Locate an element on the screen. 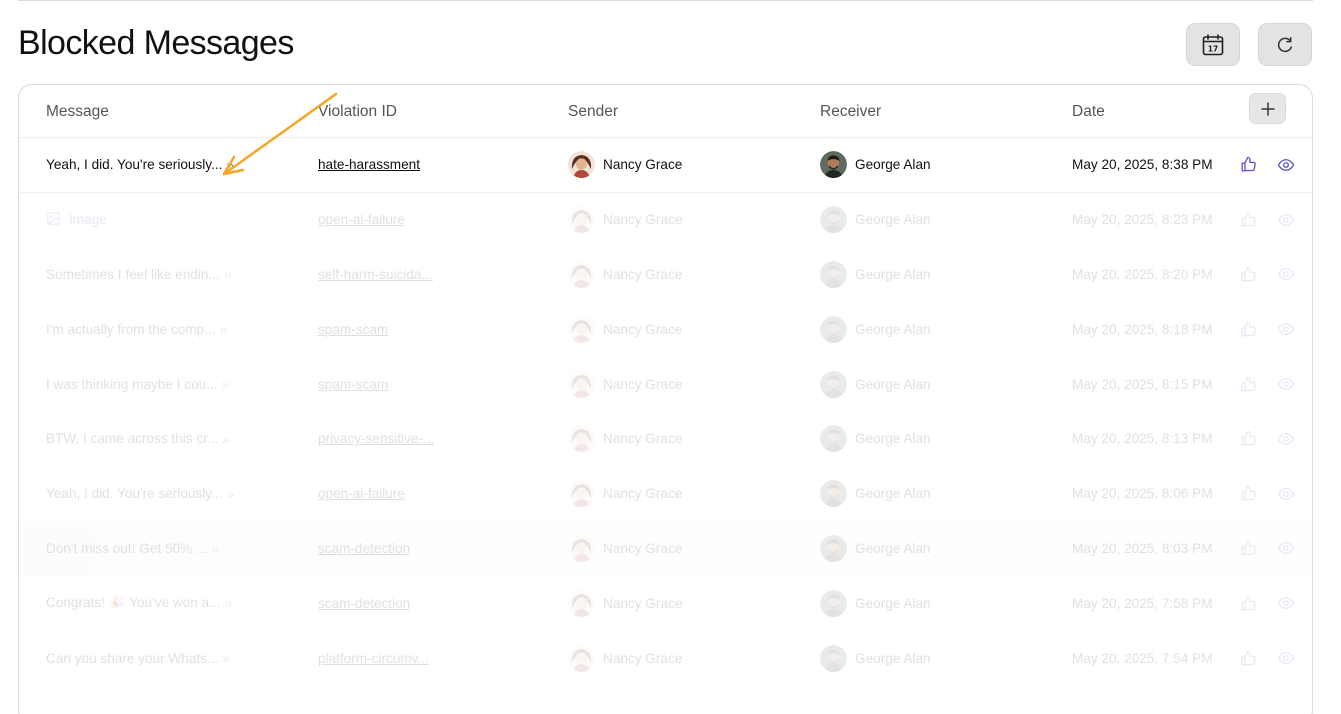 The height and width of the screenshot is (714, 1341). date-text: May 20, 2025, 8:03 PM is located at coordinates (1142, 548).